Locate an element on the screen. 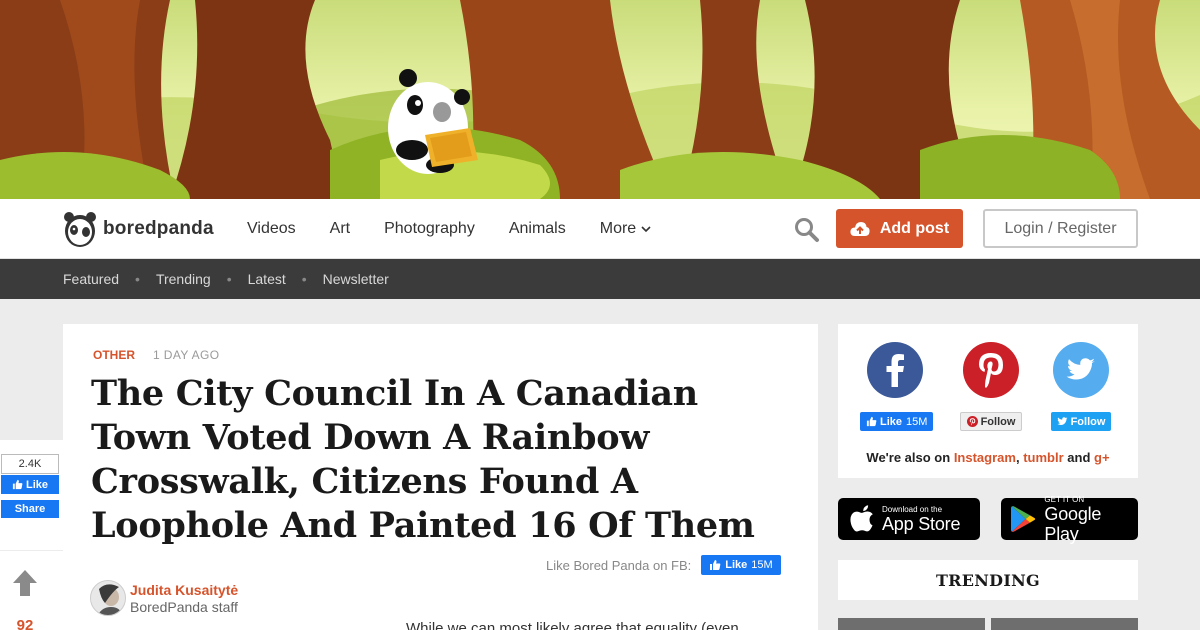 The width and height of the screenshot is (1200, 630). tumblr-link: tumblr is located at coordinates (1043, 457).